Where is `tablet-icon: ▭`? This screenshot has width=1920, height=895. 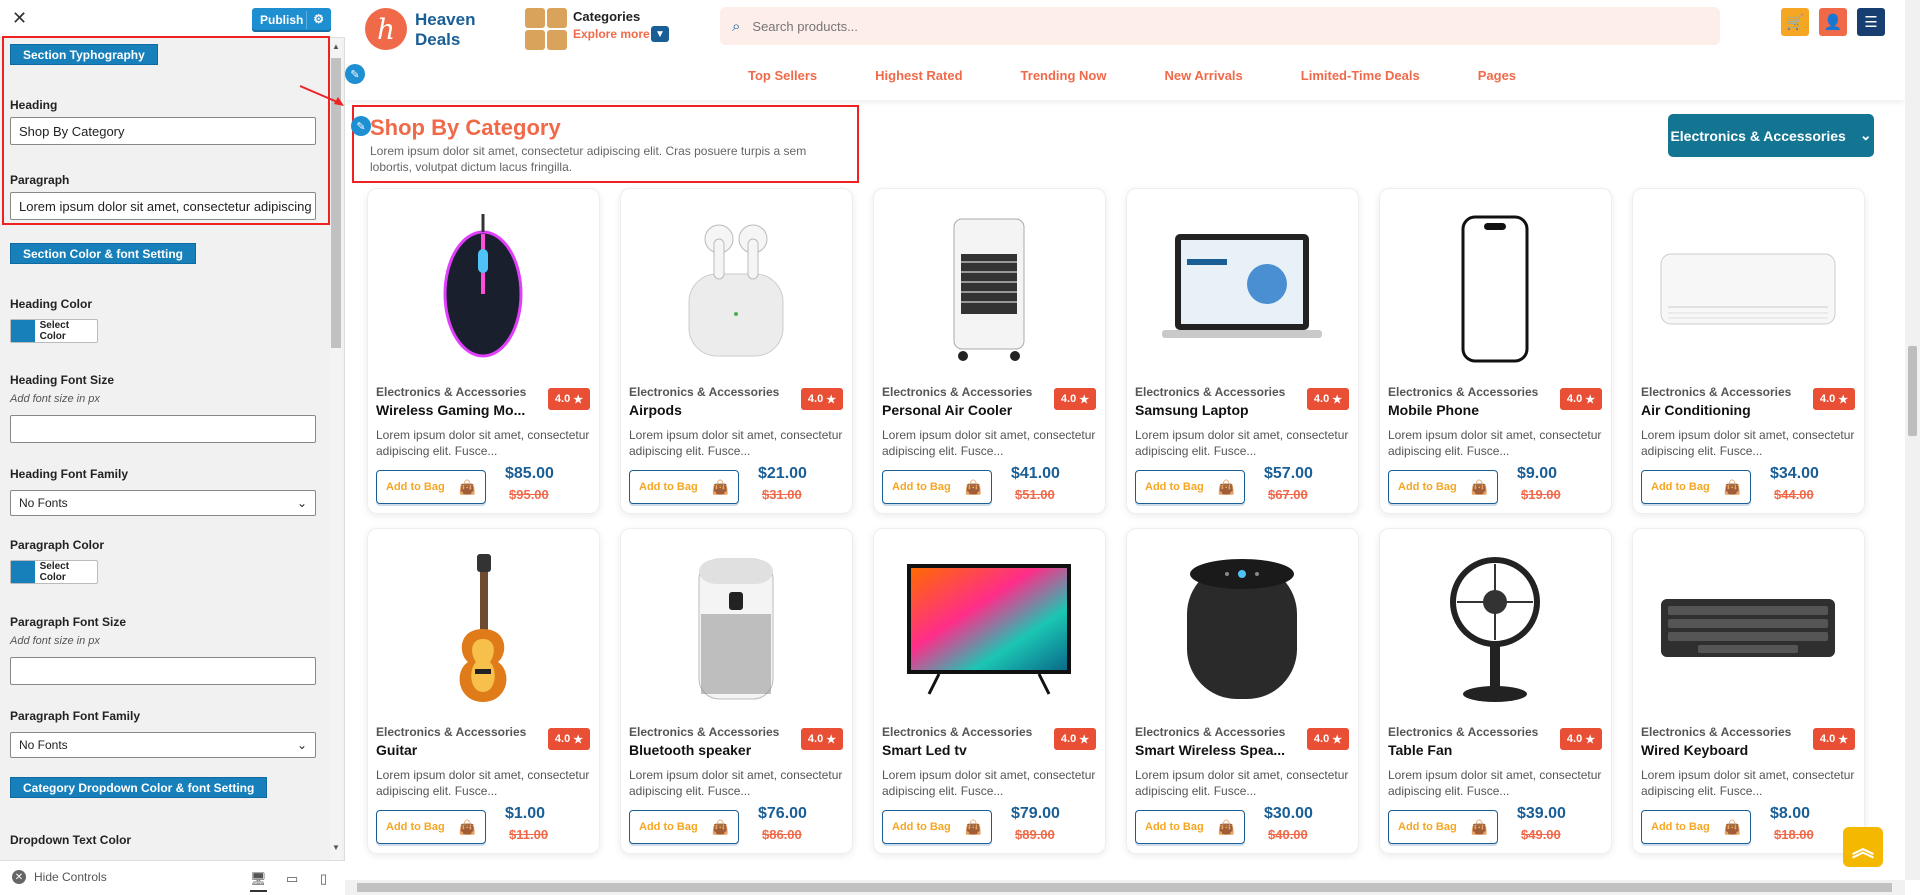
tablet-icon: ▭ is located at coordinates (292, 879).